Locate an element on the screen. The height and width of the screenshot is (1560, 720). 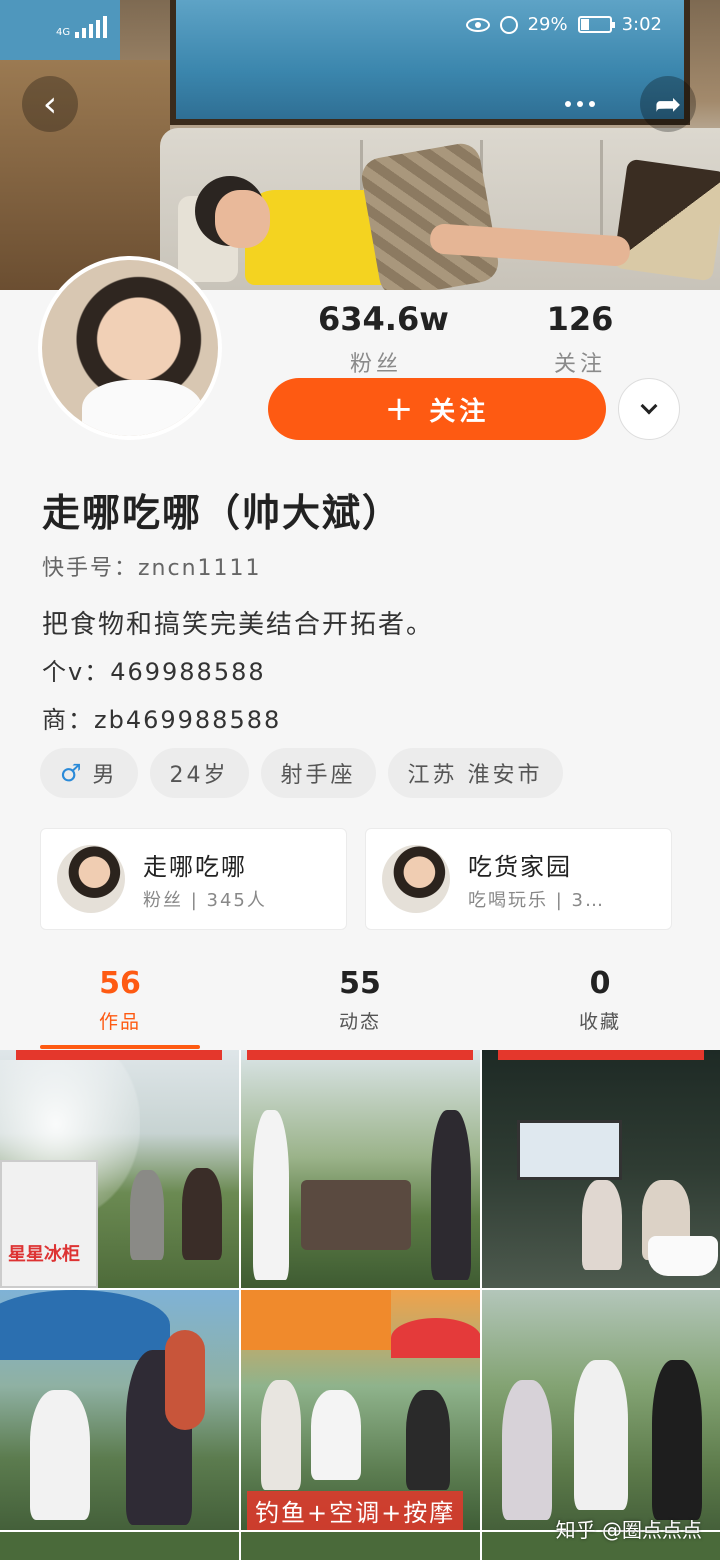
kuaishou-id: 快手号：zncn1111 is located at coordinates (152, 566).